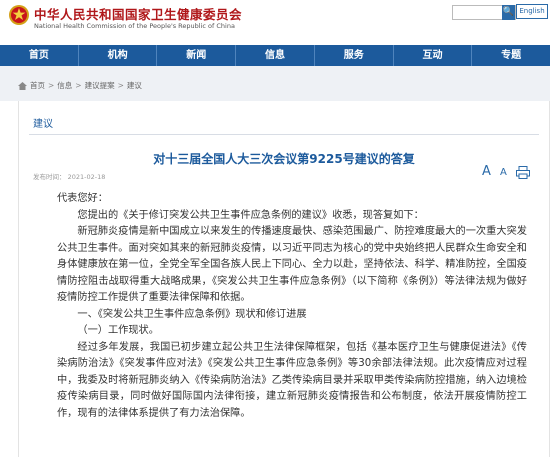  Describe the element at coordinates (100, 85) in the screenshot. I see `breadcrumb-proposals: 建议提案` at that location.